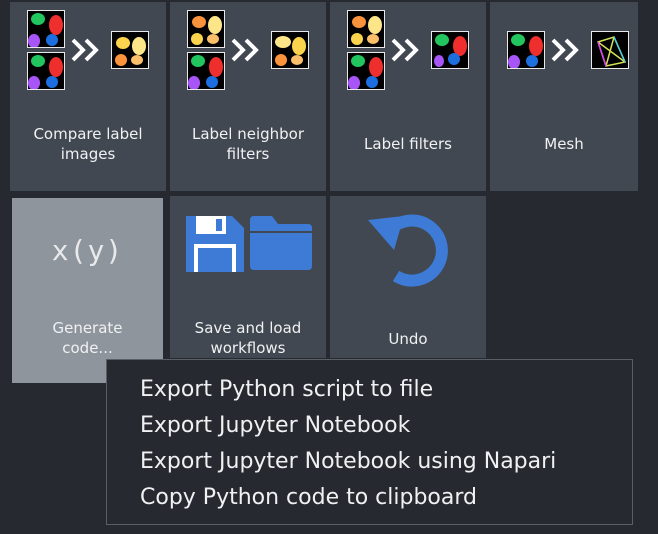  Describe the element at coordinates (248, 144) in the screenshot. I see `tile-label: Label neighbor filters` at that location.